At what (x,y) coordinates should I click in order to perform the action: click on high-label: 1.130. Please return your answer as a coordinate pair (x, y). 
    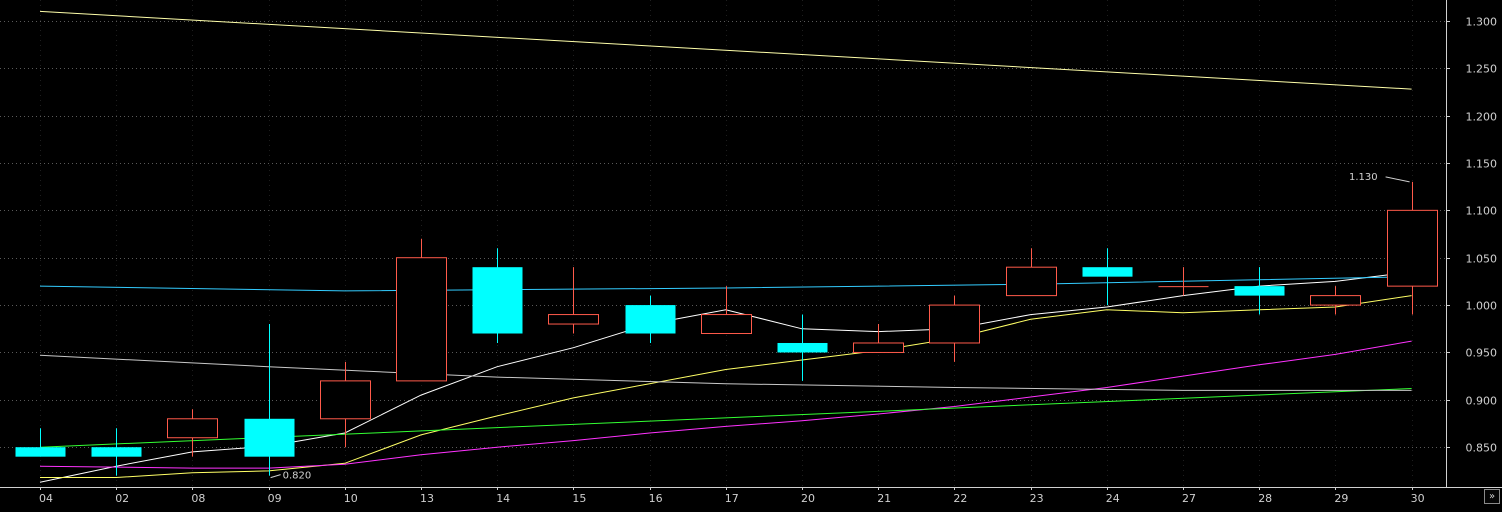
    Looking at the image, I should click on (1363, 177).